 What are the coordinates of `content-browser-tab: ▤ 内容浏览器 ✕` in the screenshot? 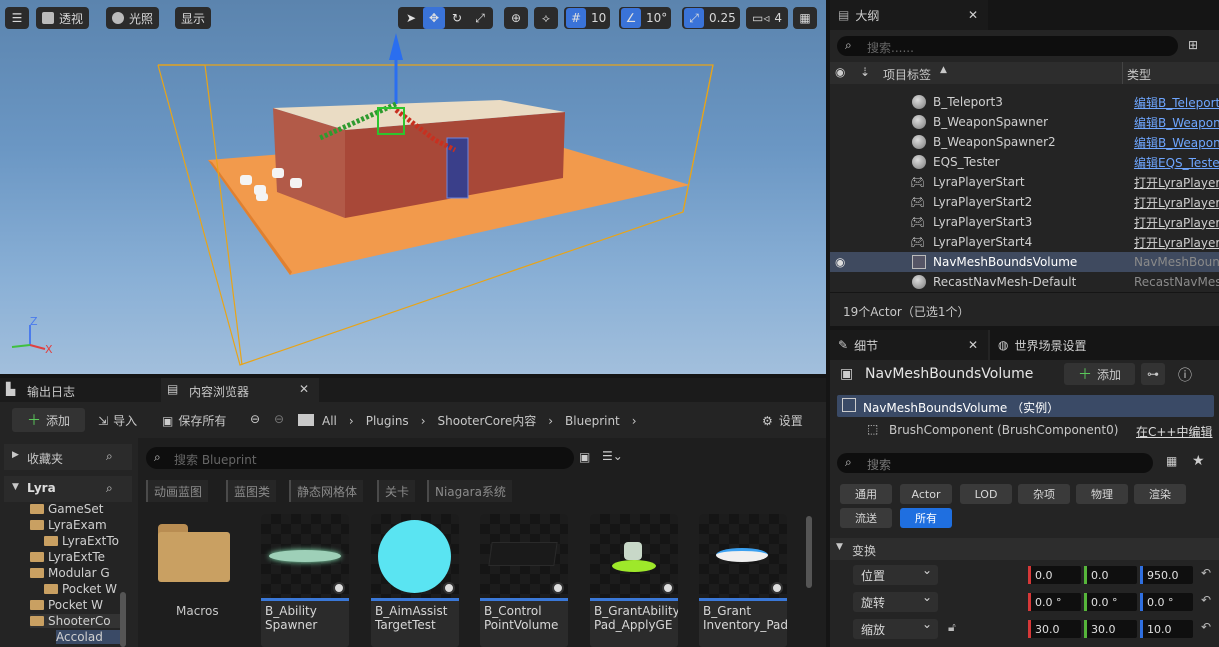 It's located at (240, 390).